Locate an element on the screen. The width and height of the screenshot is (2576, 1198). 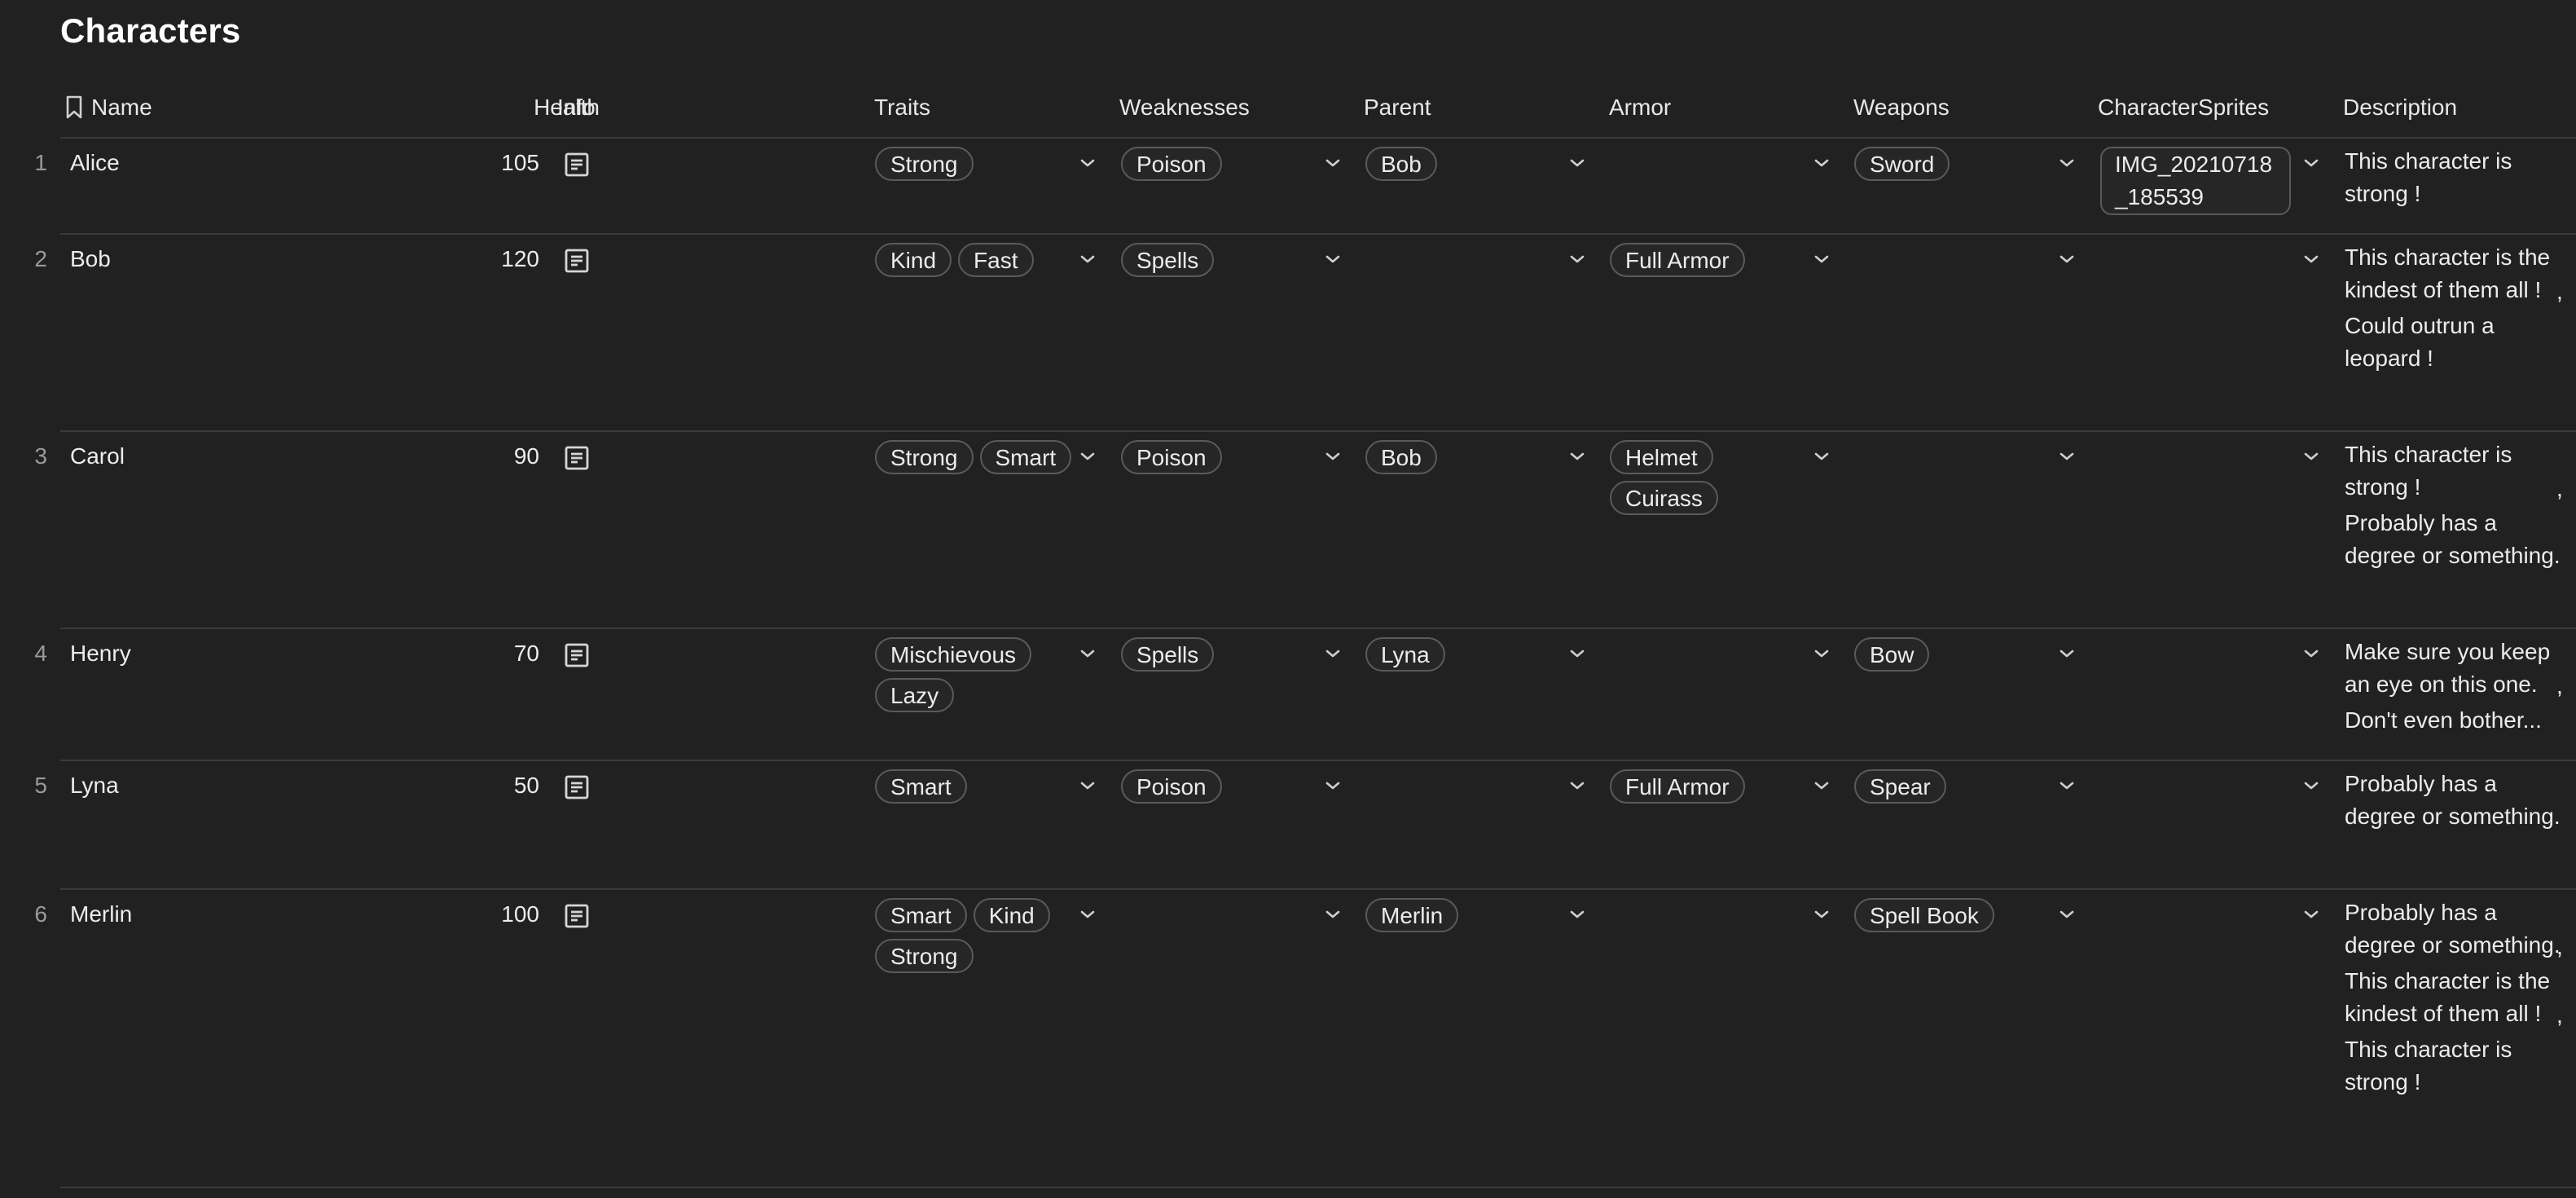
name-cell: Carol is located at coordinates (97, 456).